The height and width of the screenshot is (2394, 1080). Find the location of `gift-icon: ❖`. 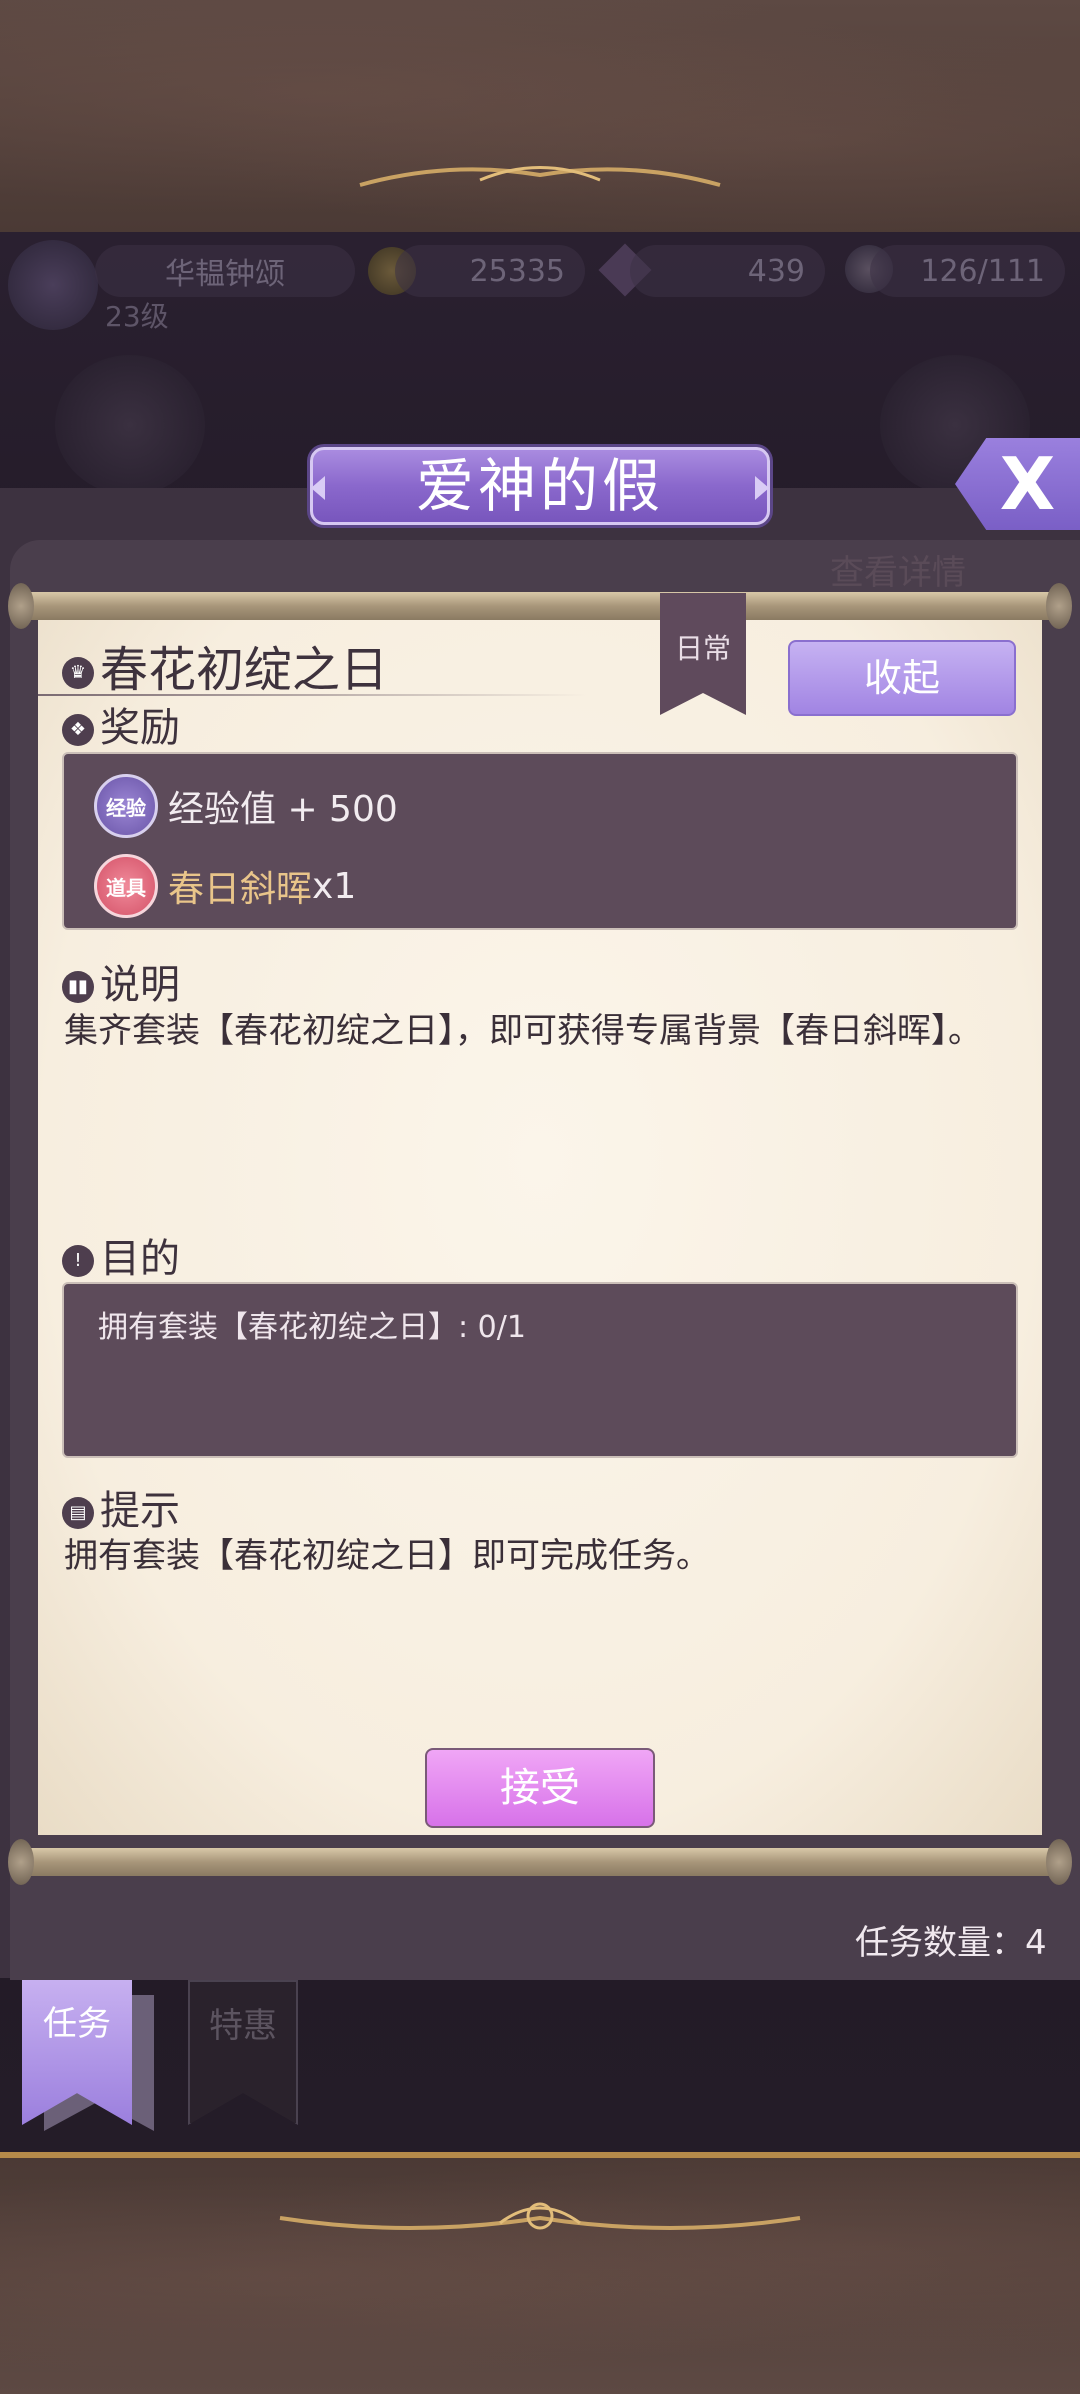

gift-icon: ❖ is located at coordinates (78, 730).